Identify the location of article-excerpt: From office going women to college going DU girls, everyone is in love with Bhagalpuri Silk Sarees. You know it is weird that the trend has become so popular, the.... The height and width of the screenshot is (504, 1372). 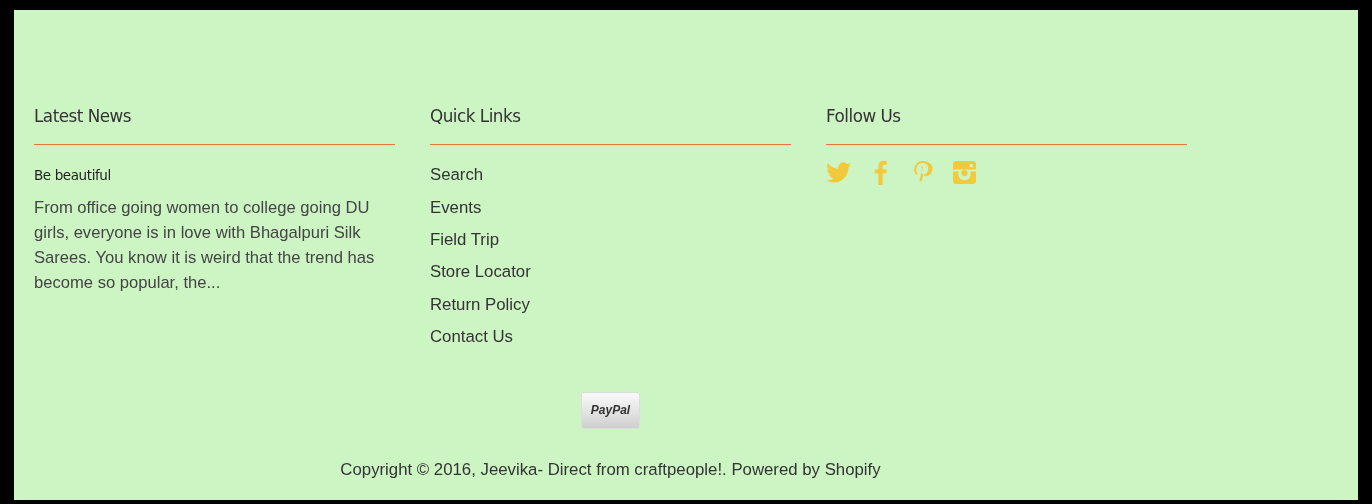
(205, 246).